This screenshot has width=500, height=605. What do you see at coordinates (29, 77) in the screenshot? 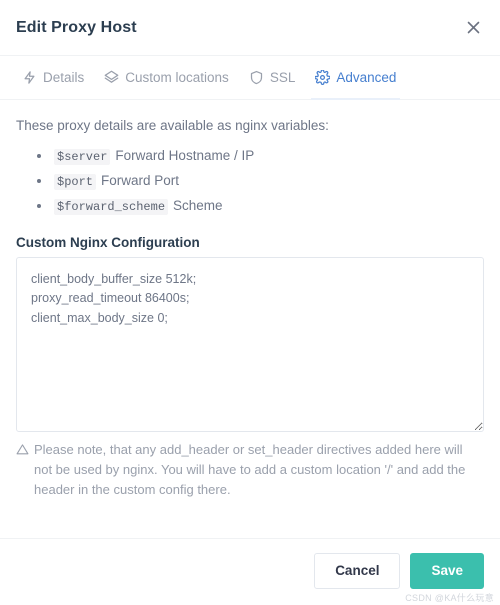
I see `bolt-icon` at bounding box center [29, 77].